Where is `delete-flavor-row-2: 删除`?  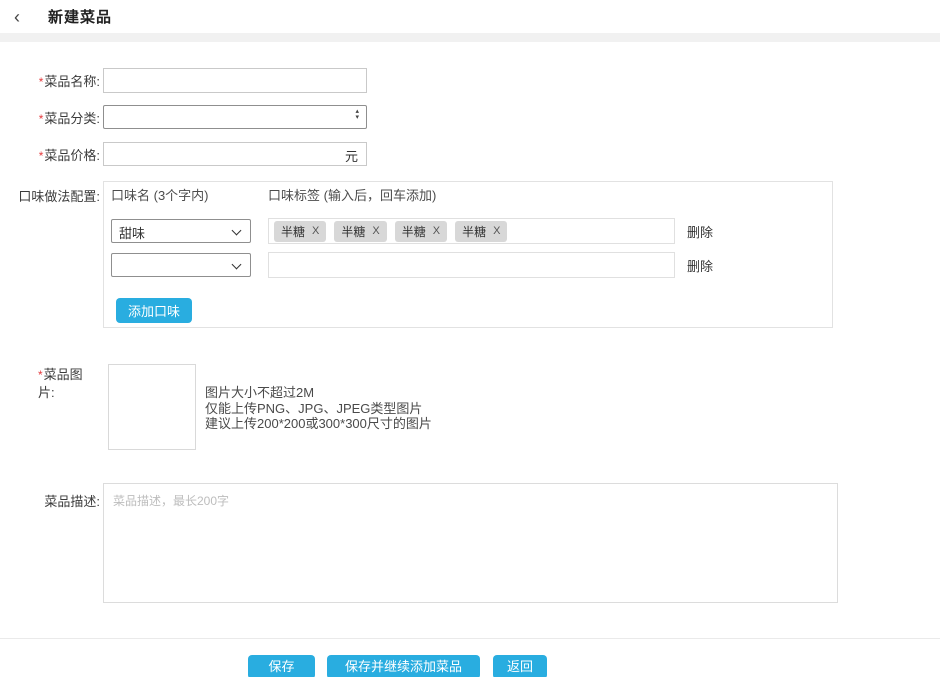
delete-flavor-row-2: 删除 is located at coordinates (700, 265).